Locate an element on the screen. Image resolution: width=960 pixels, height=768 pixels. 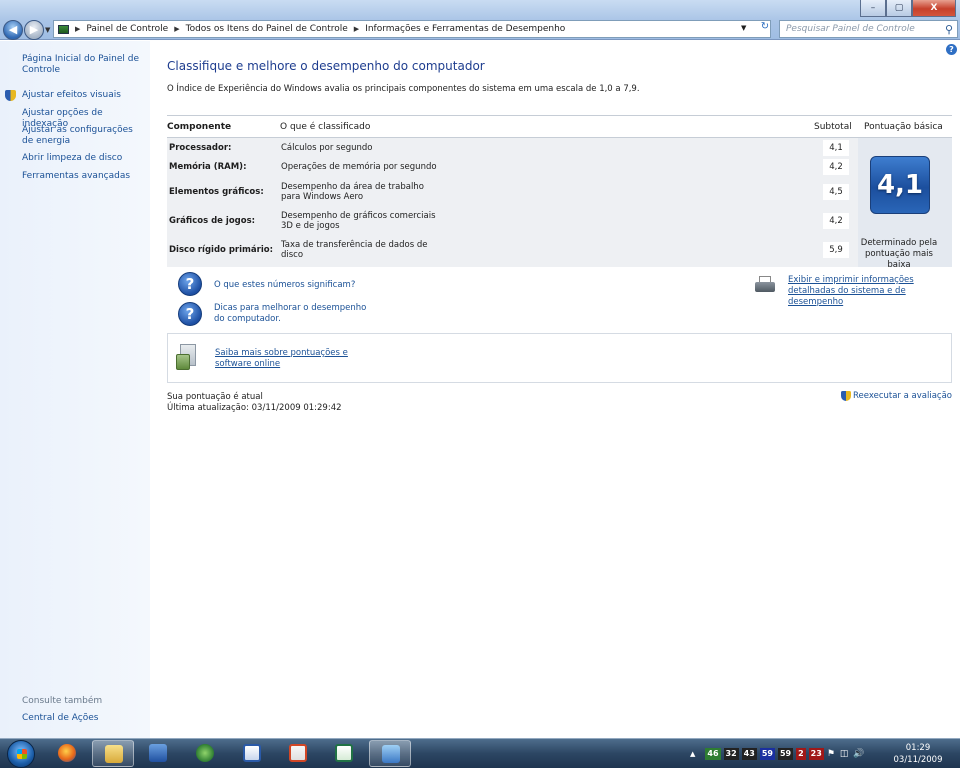
open-disk-cleanup-link: Abrir limpeza de disco is located at coordinates (84, 158).